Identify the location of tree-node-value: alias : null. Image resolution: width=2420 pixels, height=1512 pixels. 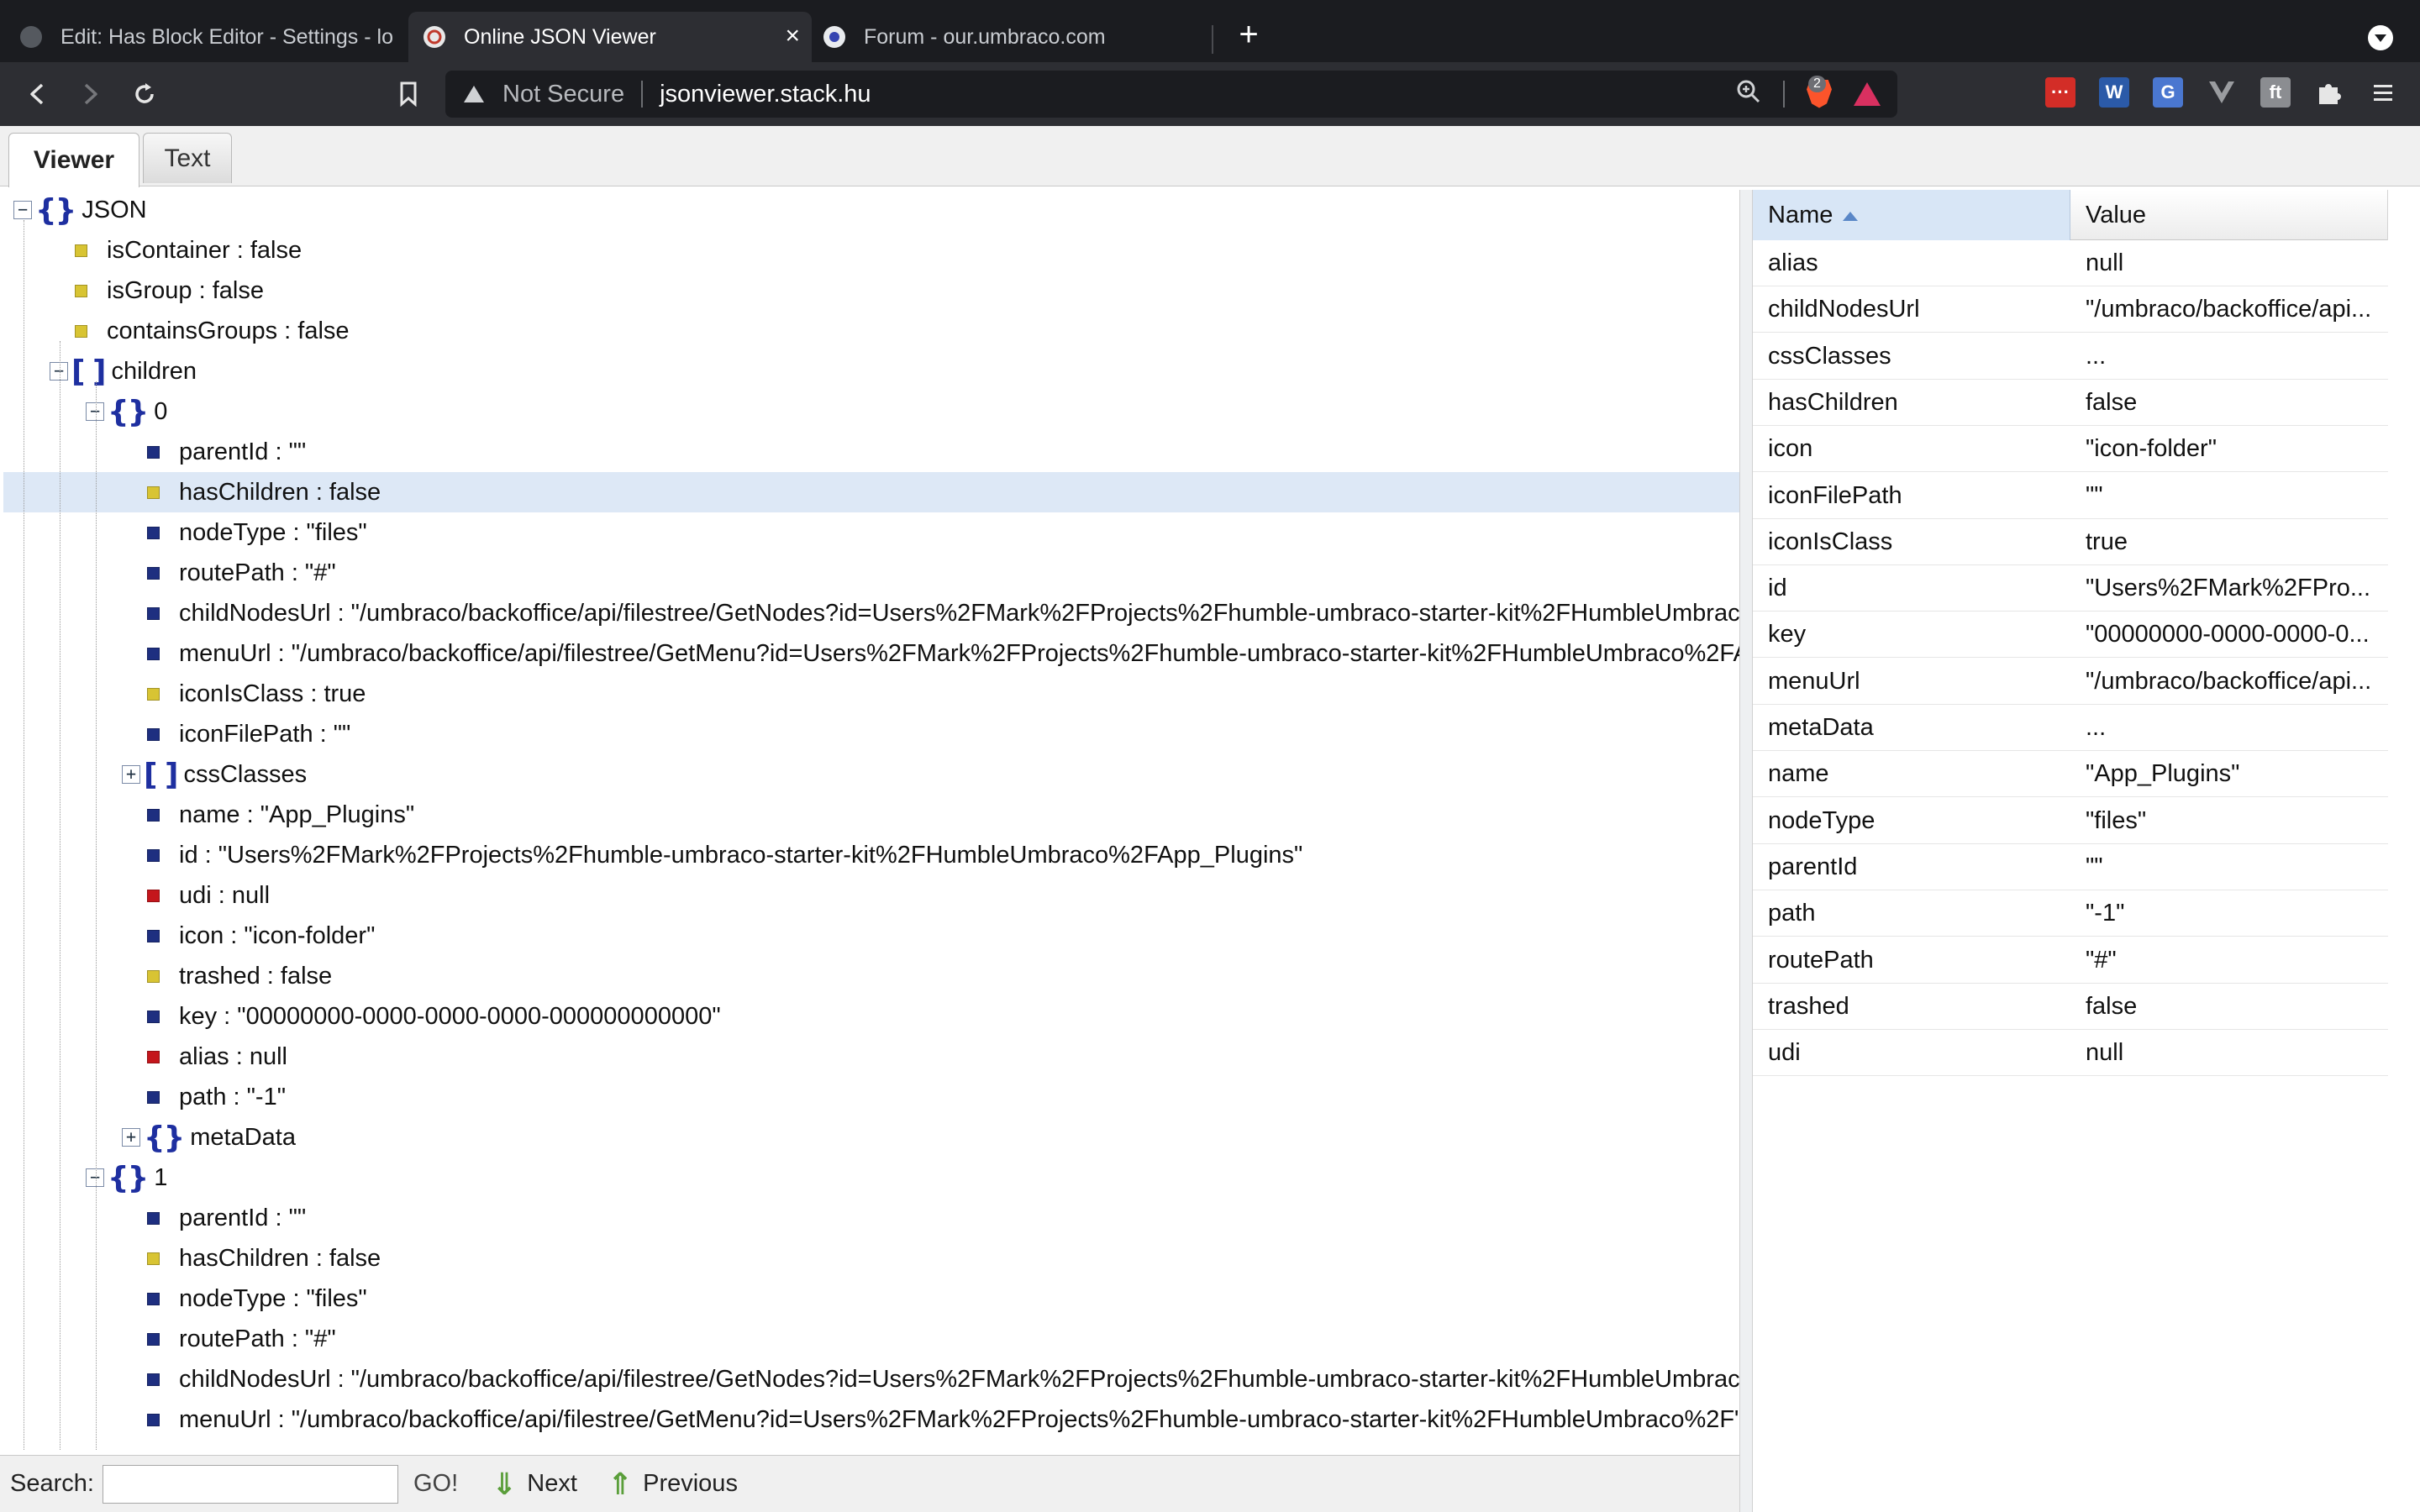
(871, 1057).